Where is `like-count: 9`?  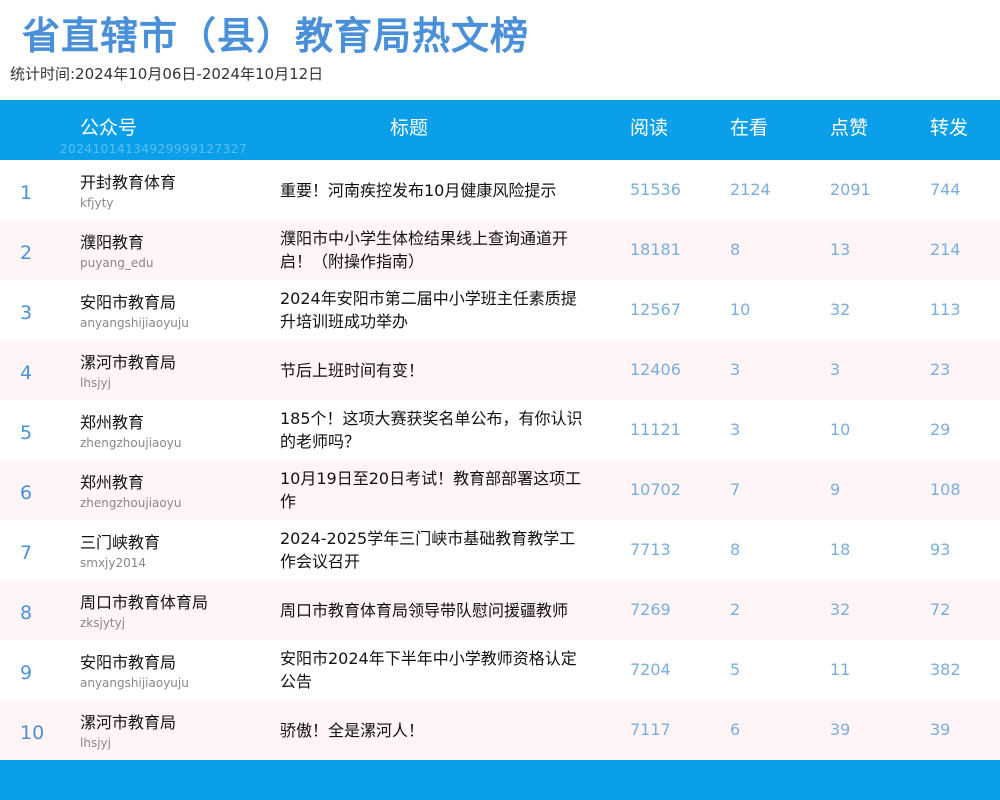 like-count: 9 is located at coordinates (835, 489).